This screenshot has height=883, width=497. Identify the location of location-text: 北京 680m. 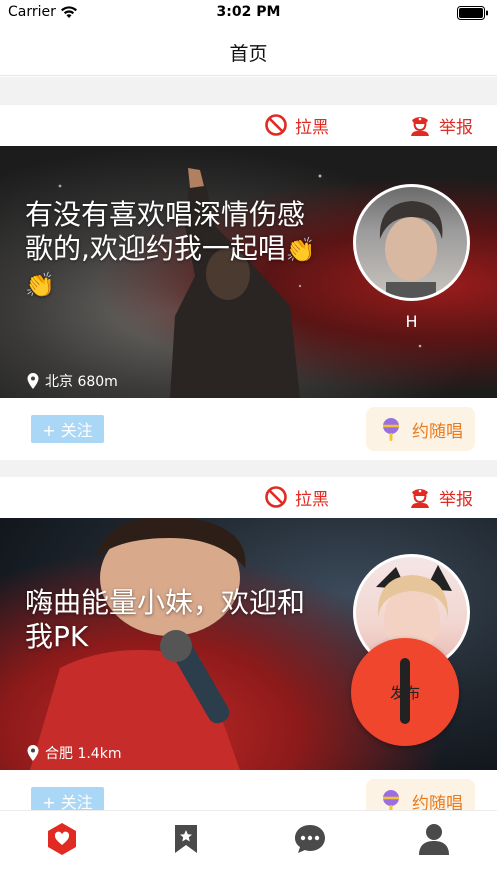
(81, 382).